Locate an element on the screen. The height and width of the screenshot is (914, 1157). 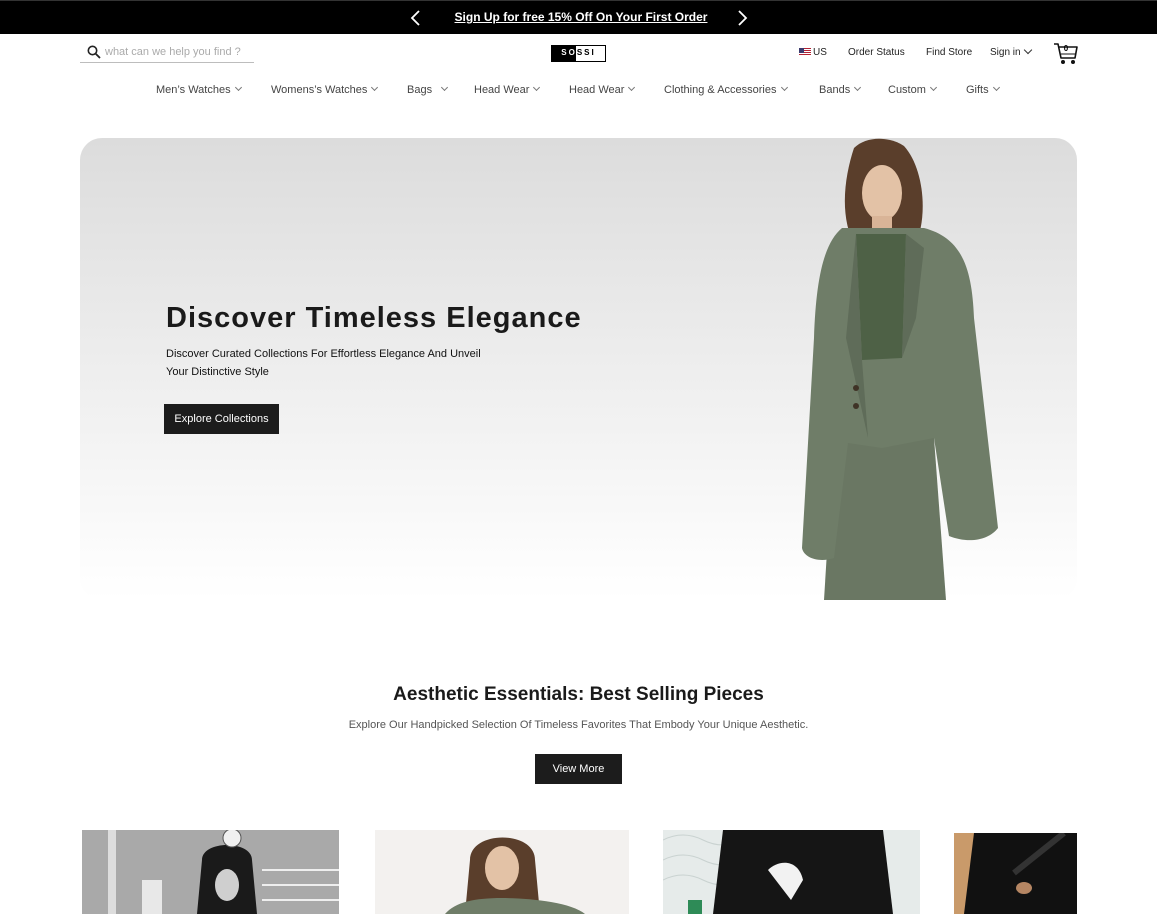
nav-label: Custom is located at coordinates (907, 90).